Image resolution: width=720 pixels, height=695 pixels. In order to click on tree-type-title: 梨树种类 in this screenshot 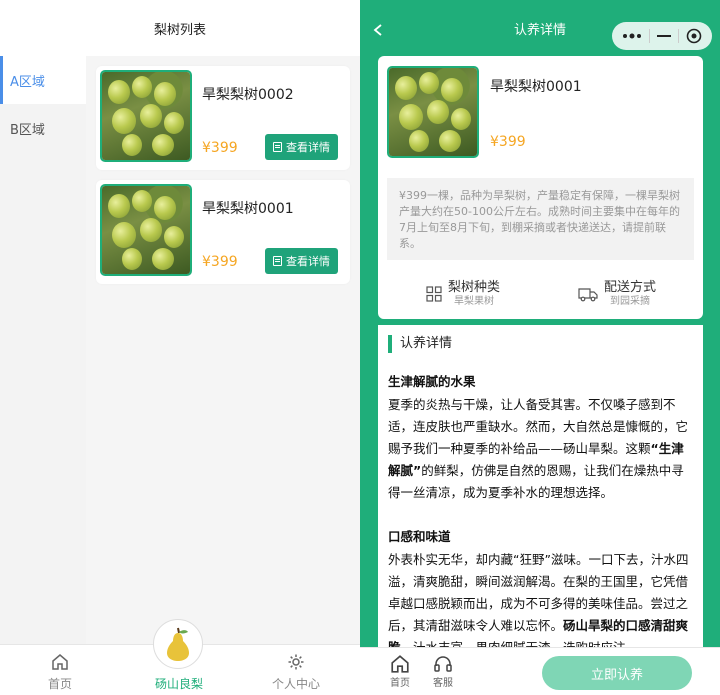, I will do `click(474, 287)`.